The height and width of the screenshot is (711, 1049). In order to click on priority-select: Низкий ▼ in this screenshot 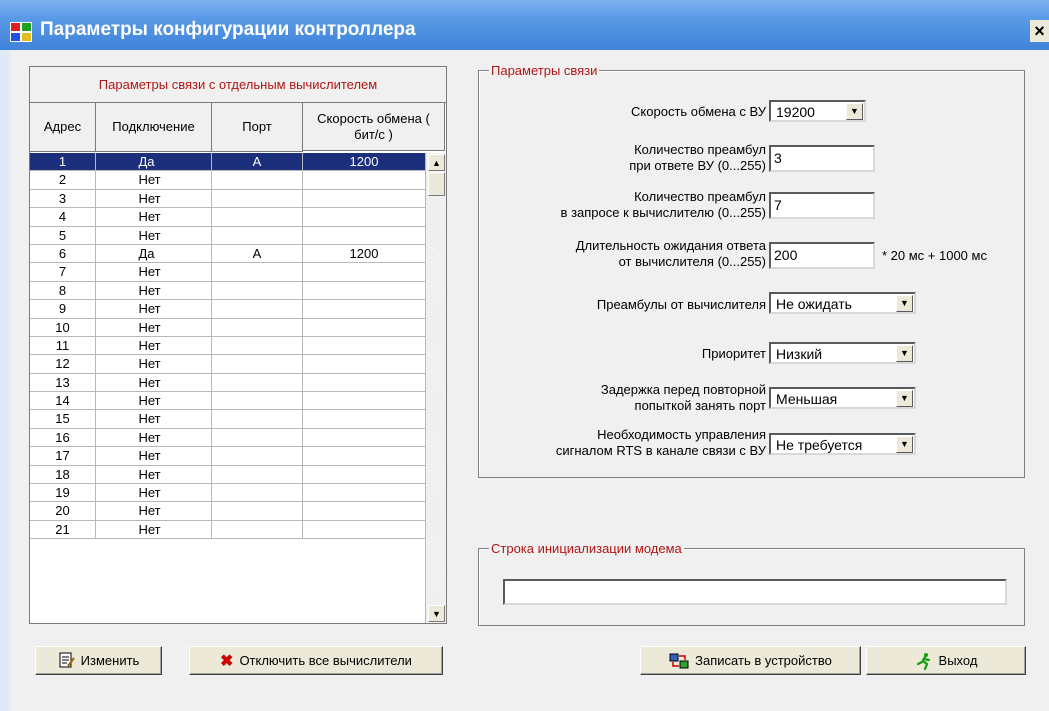, I will do `click(842, 353)`.